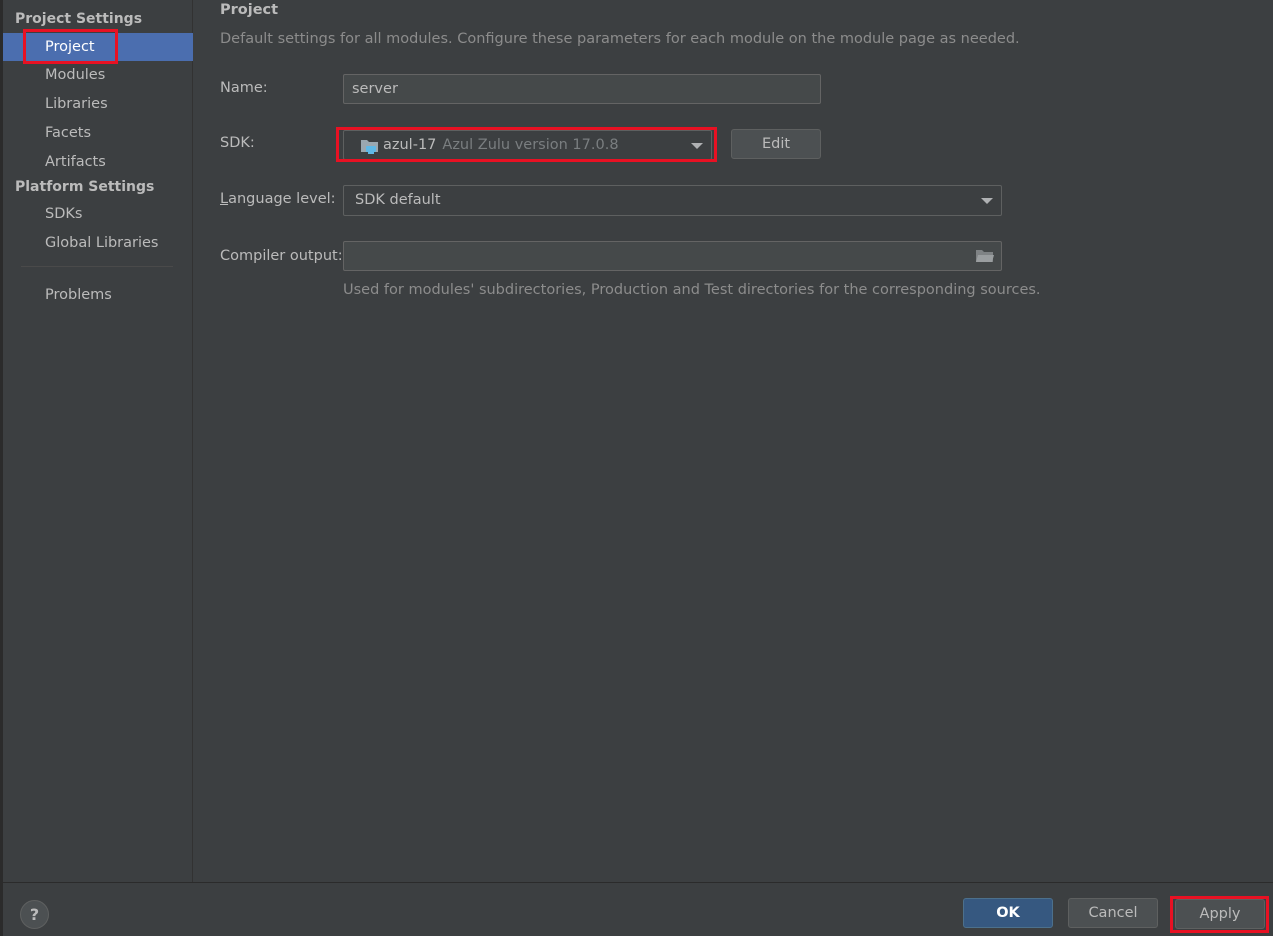 The width and height of the screenshot is (1273, 936). I want to click on sidebar-divider, so click(97, 266).